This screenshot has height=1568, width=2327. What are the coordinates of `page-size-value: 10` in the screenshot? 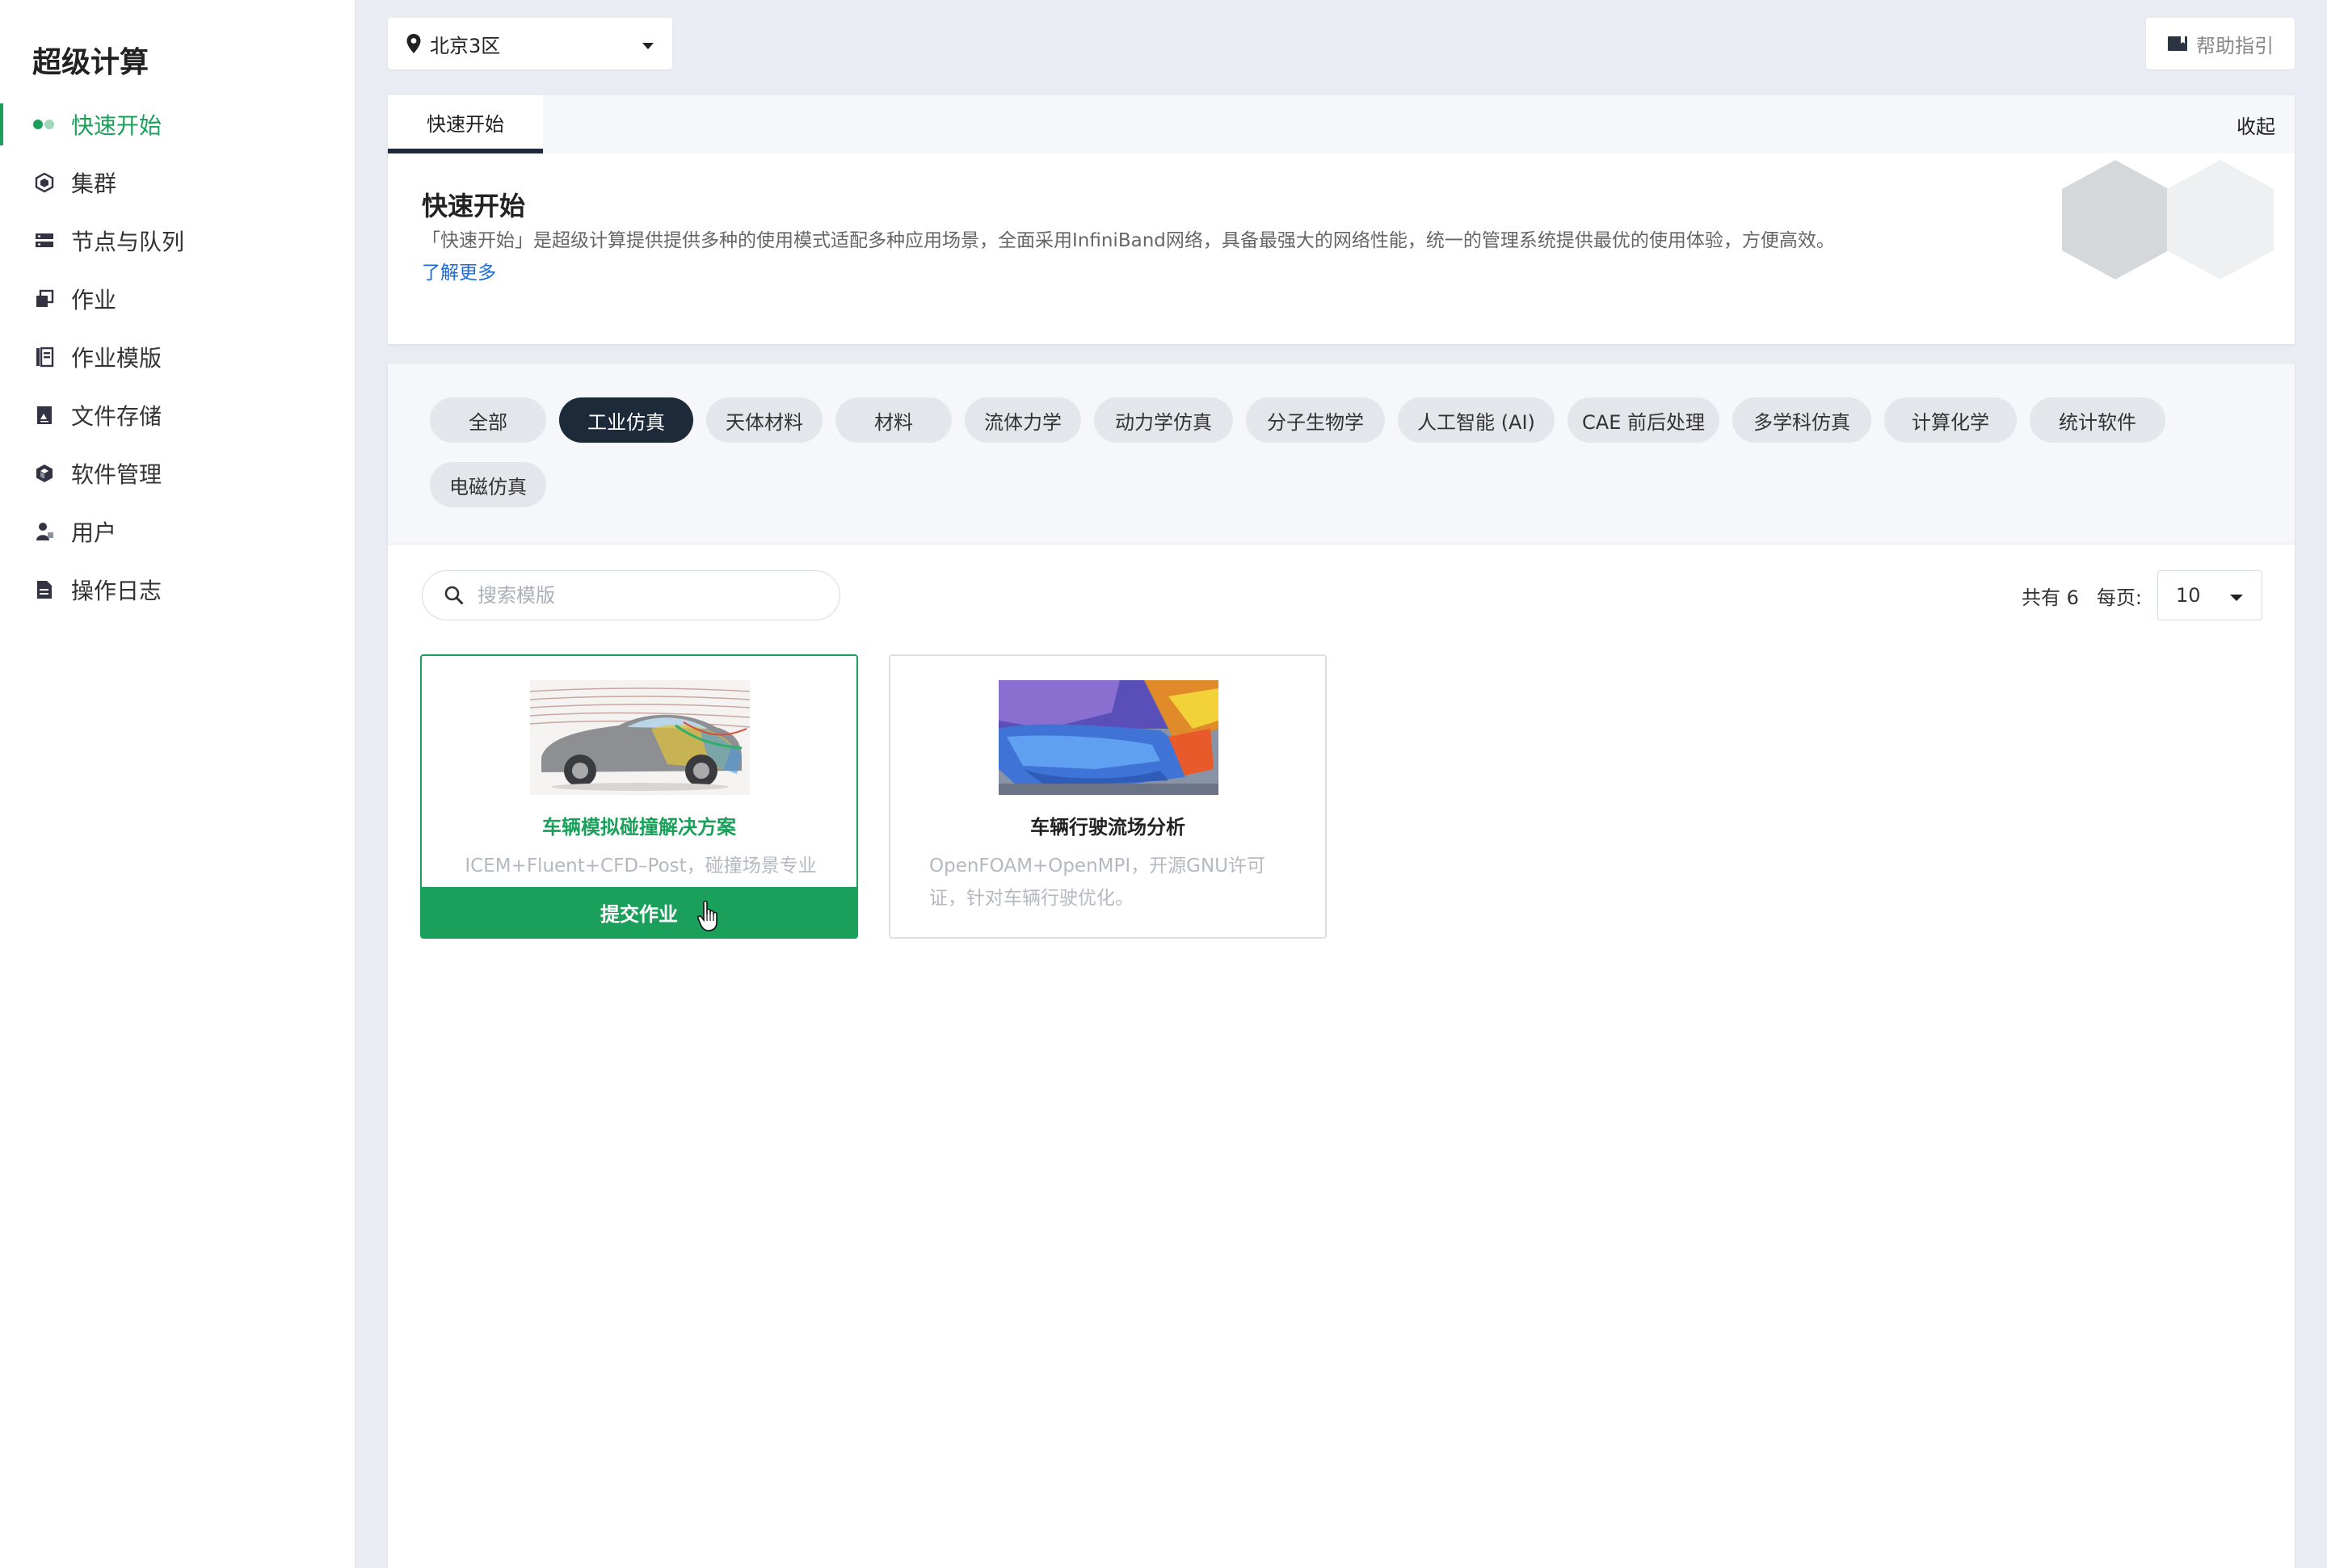 It's located at (2188, 595).